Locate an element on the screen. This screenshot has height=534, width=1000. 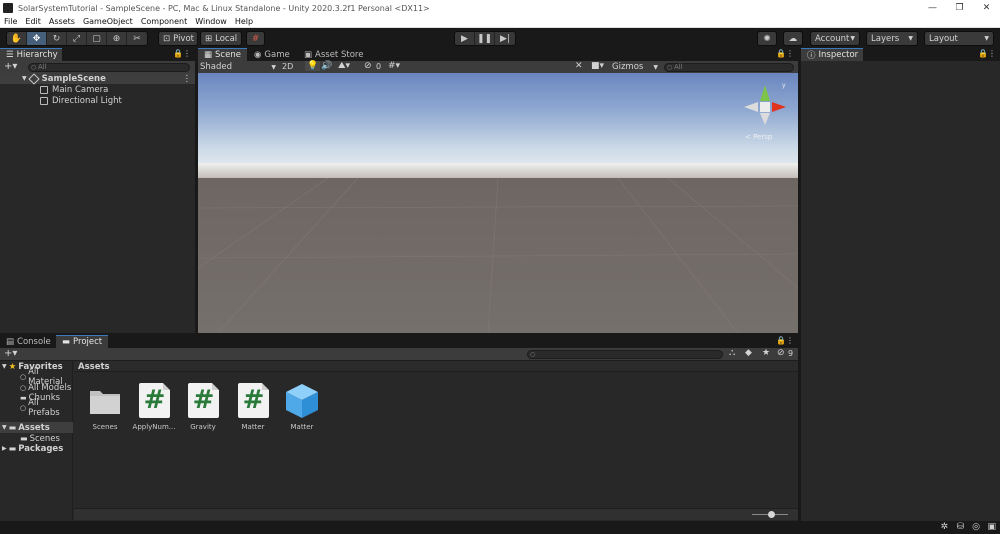
search-by-label-icon: ◆ is located at coordinates (748, 353).